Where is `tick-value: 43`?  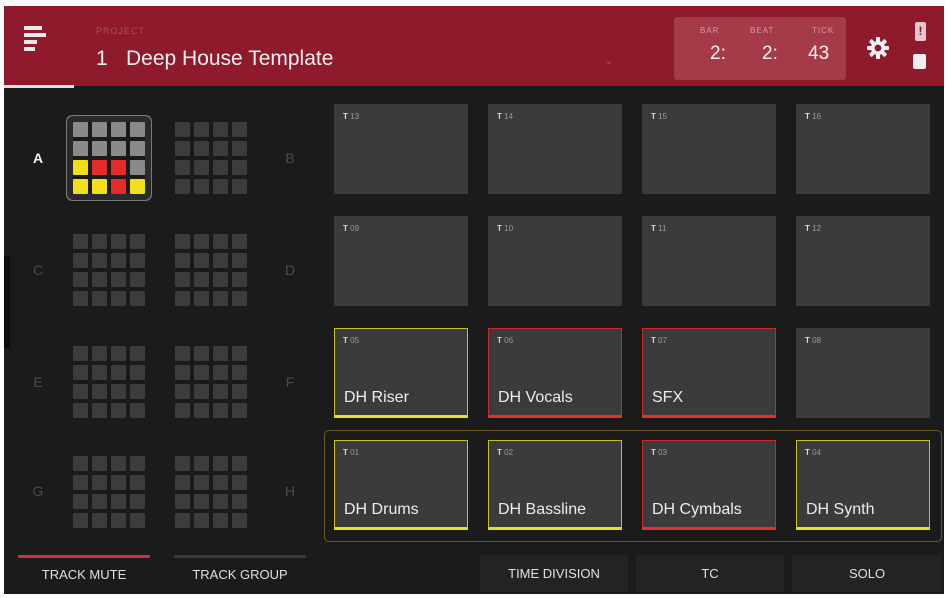
tick-value: 43 is located at coordinates (818, 54).